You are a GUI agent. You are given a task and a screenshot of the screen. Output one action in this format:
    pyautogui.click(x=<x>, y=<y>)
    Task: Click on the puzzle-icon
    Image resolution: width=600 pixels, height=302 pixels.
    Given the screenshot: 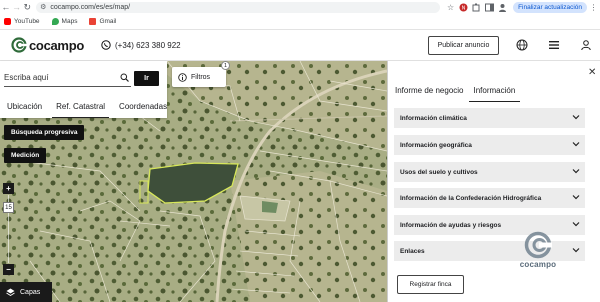 What is the action you would take?
    pyautogui.click(x=476, y=7)
    